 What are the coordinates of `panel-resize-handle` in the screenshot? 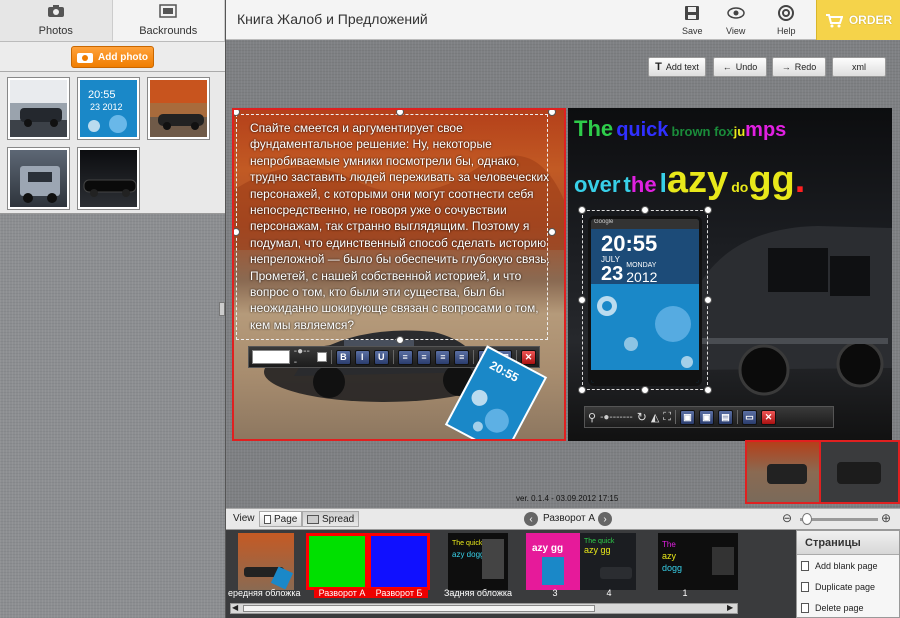 It's located at (222, 309).